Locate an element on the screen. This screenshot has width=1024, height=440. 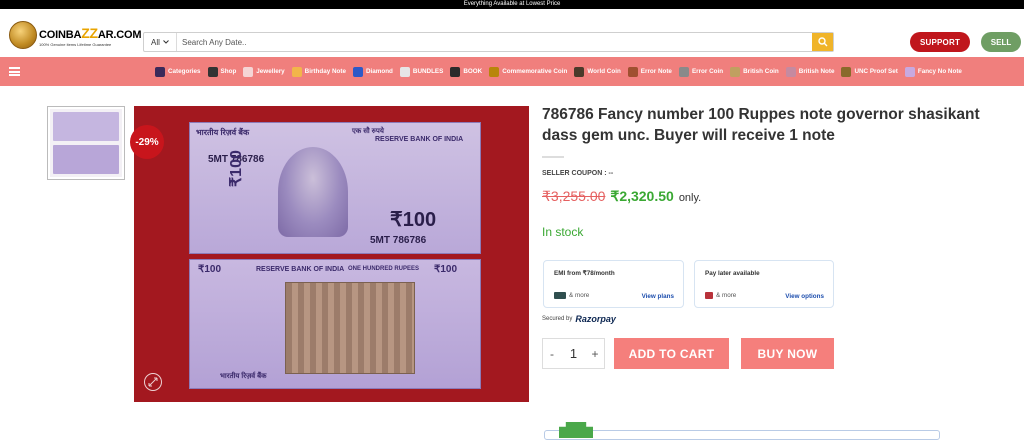
nav-item-shop: Shop is located at coordinates (222, 71).